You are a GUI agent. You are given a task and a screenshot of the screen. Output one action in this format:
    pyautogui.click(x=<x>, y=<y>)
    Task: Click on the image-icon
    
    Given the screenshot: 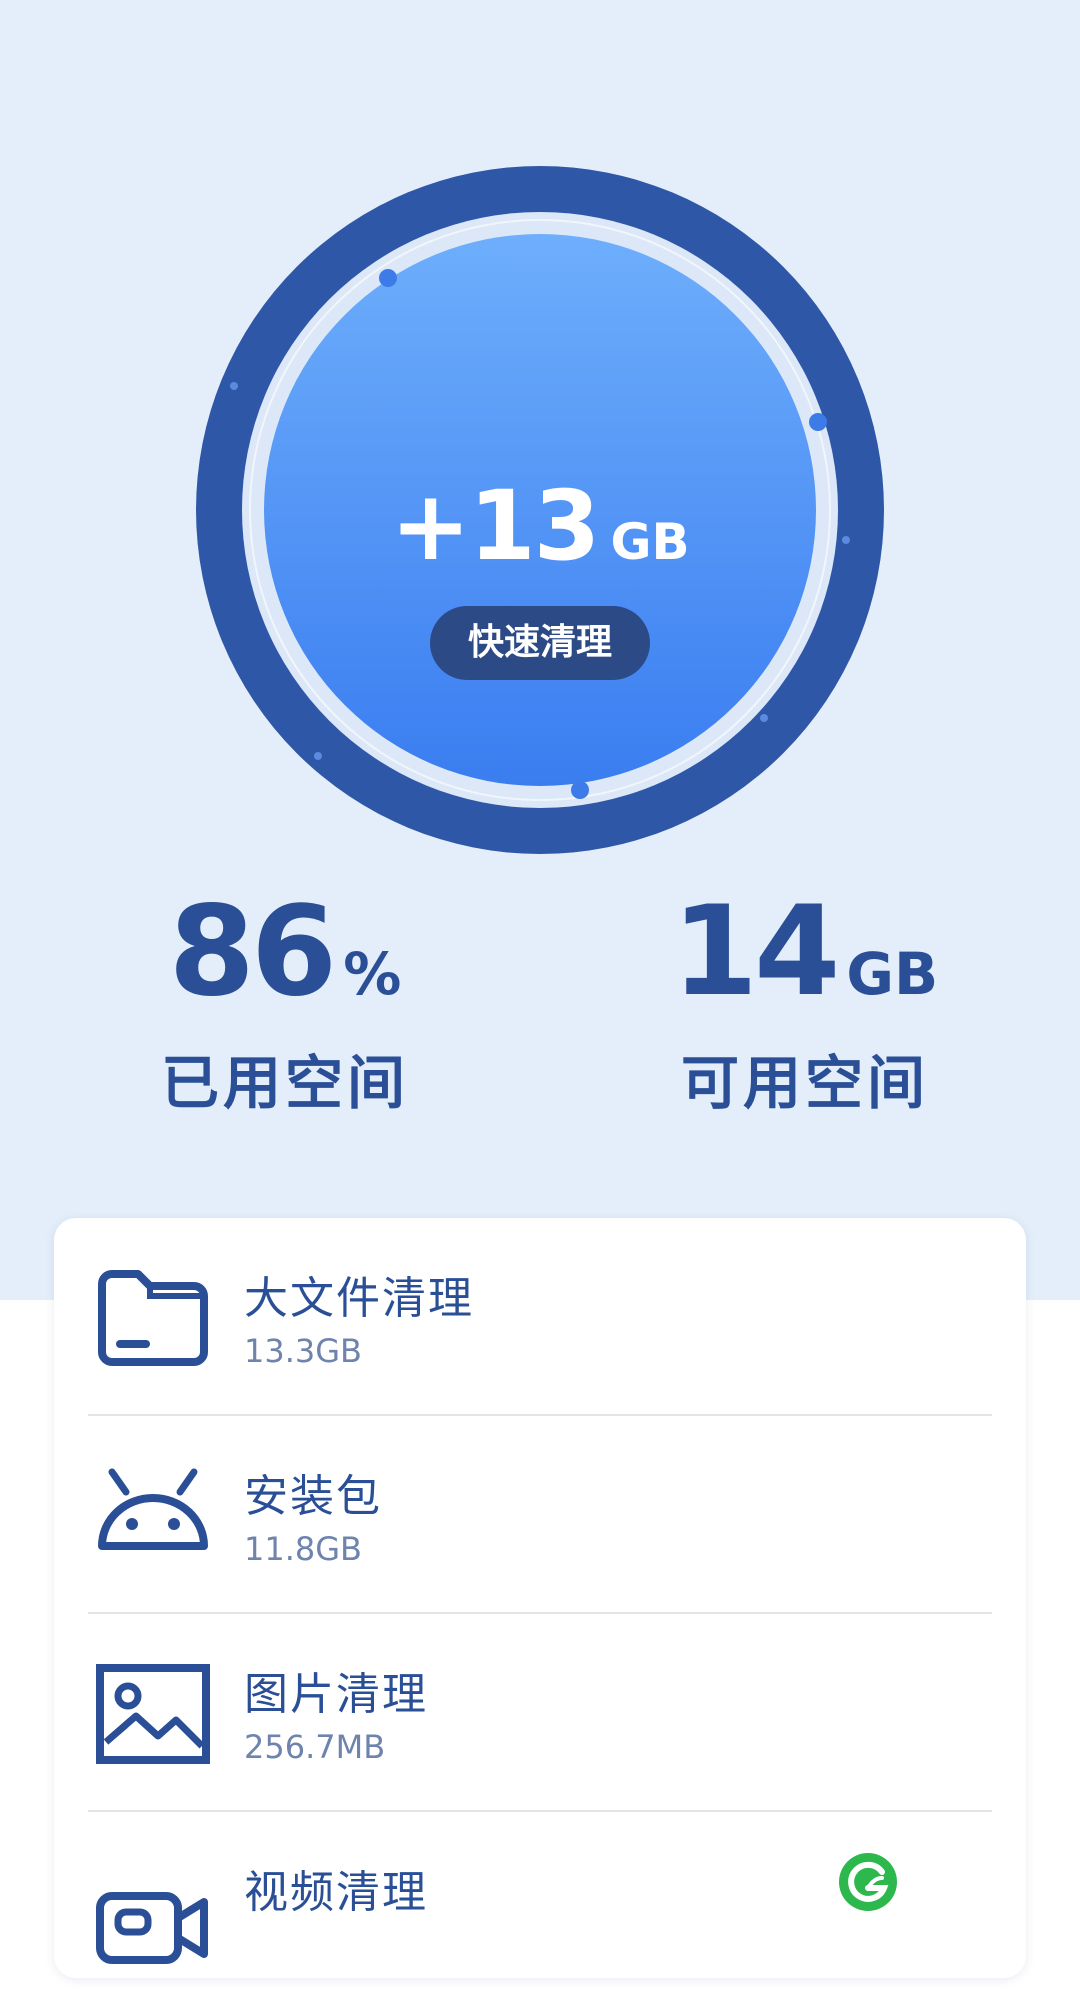 What is the action you would take?
    pyautogui.click(x=153, y=1714)
    